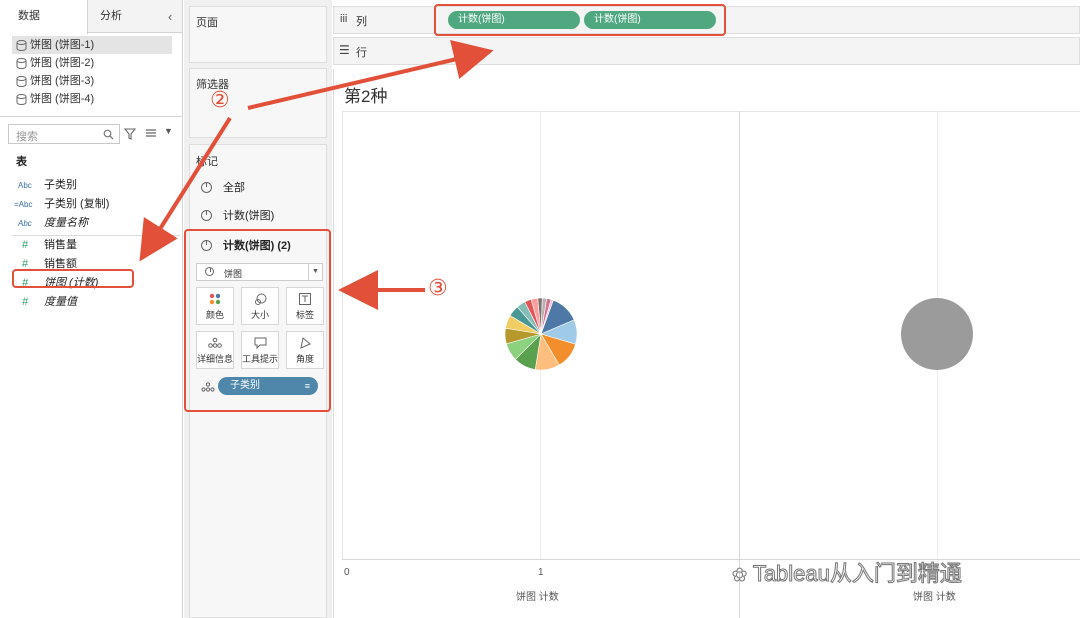 Image resolution: width=1080 pixels, height=618 pixels. What do you see at coordinates (937, 334) in the screenshot?
I see `gray-circle-mark` at bounding box center [937, 334].